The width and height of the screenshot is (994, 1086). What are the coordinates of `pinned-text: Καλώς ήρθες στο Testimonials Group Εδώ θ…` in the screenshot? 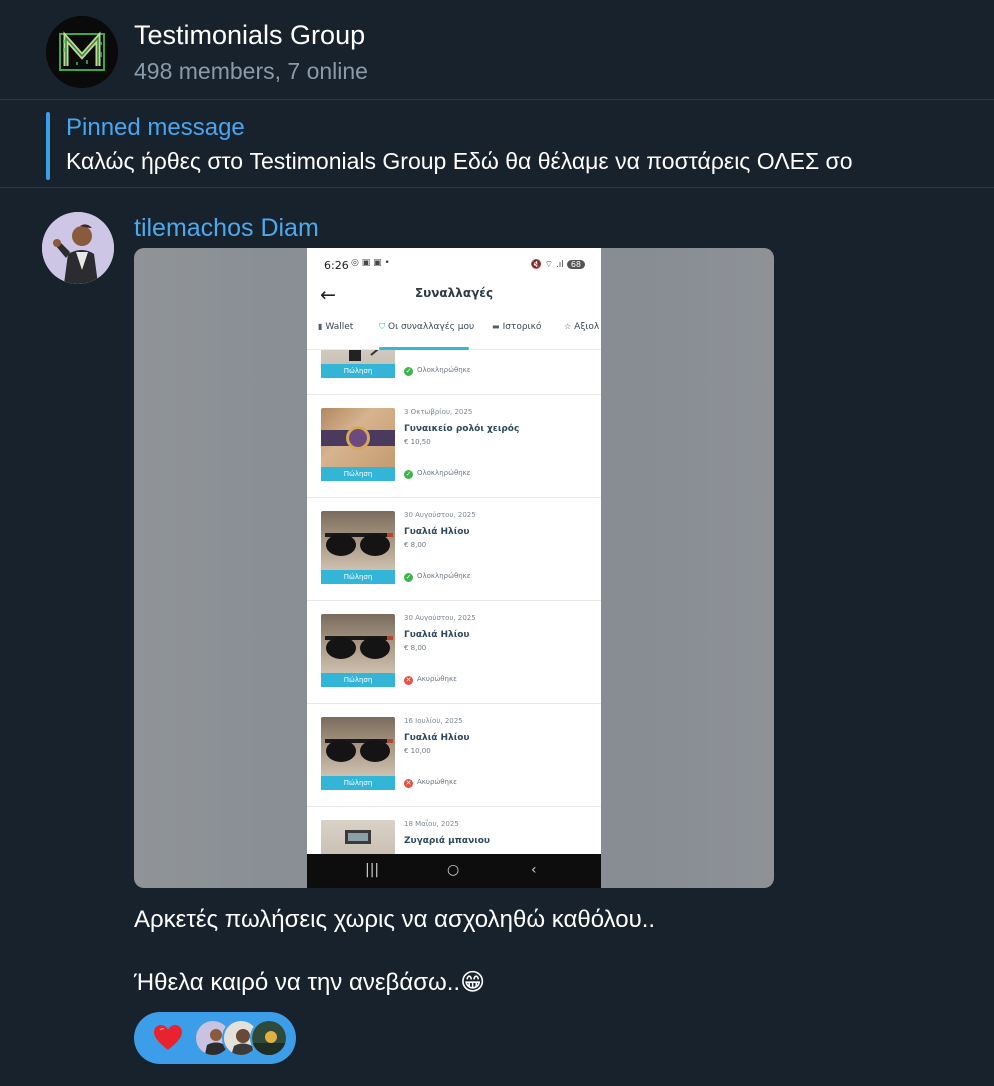 It's located at (459, 161).